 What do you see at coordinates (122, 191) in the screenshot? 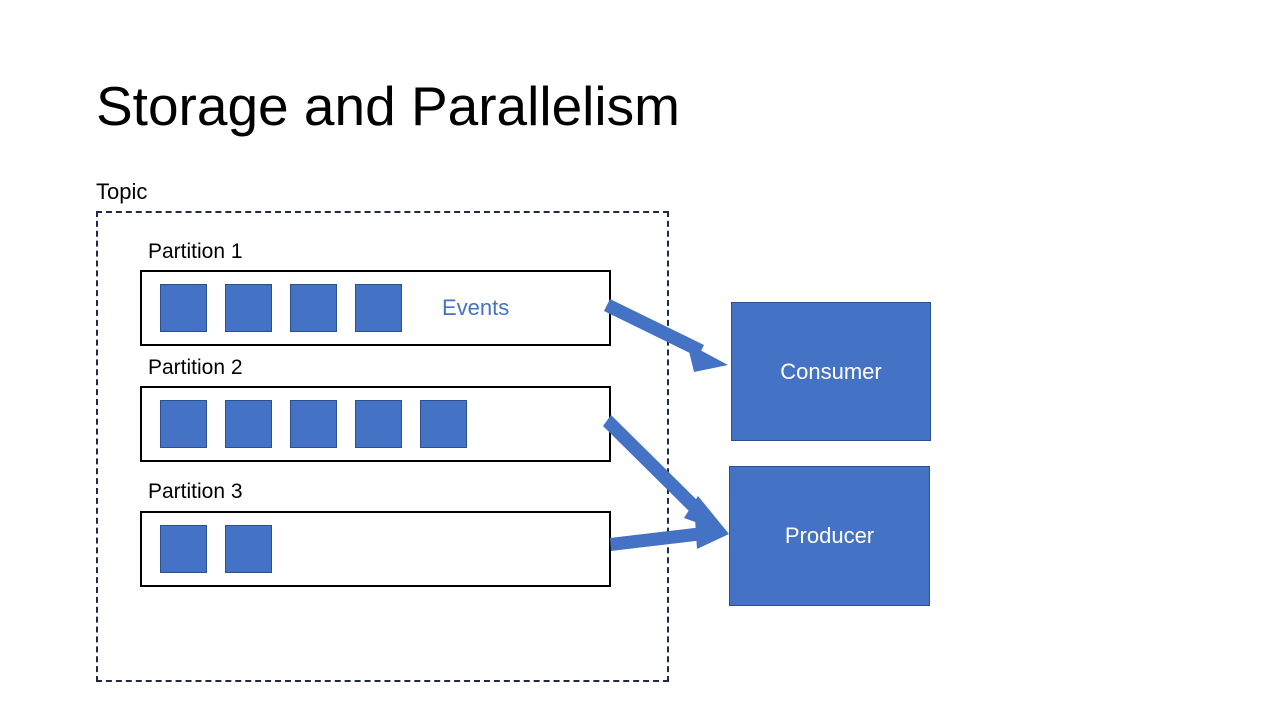
I see `topic-label: Topic` at bounding box center [122, 191].